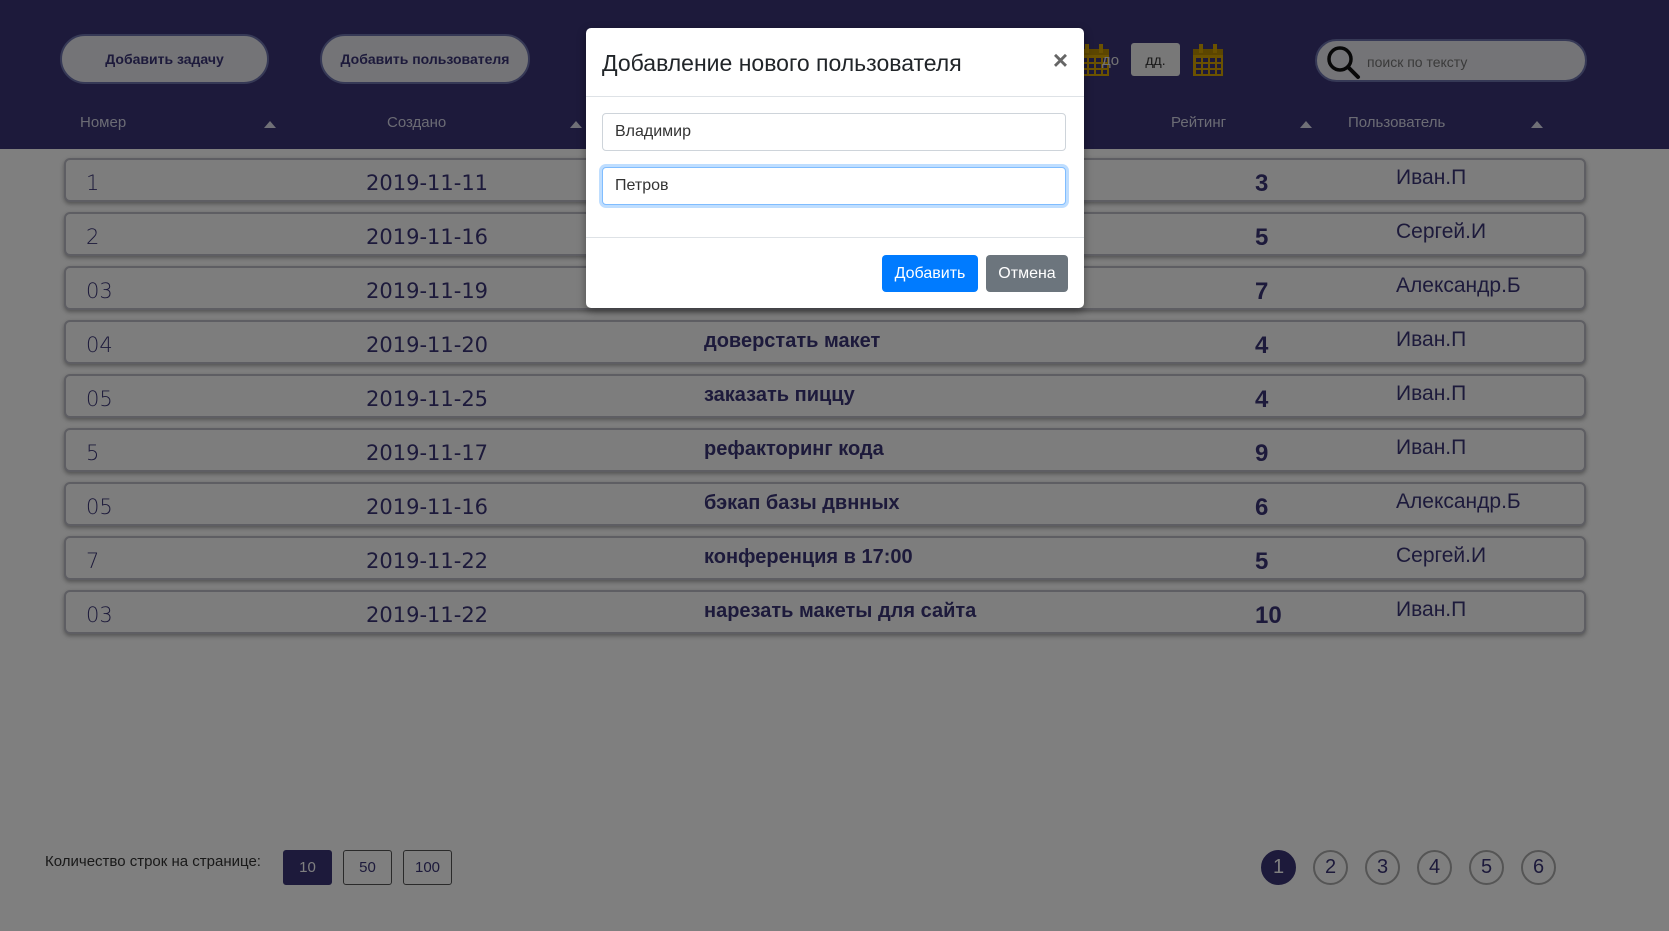 Image resolution: width=1669 pixels, height=931 pixels. I want to click on cancel-button: Отмена, so click(1027, 273).